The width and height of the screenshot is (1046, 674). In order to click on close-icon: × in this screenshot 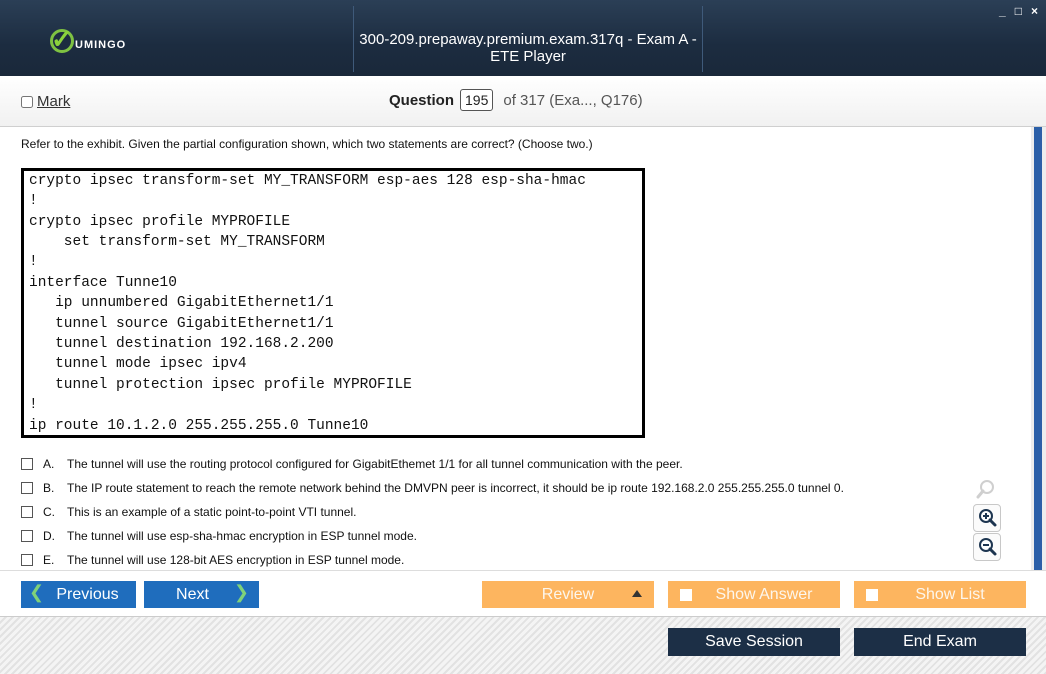, I will do `click(1034, 11)`.